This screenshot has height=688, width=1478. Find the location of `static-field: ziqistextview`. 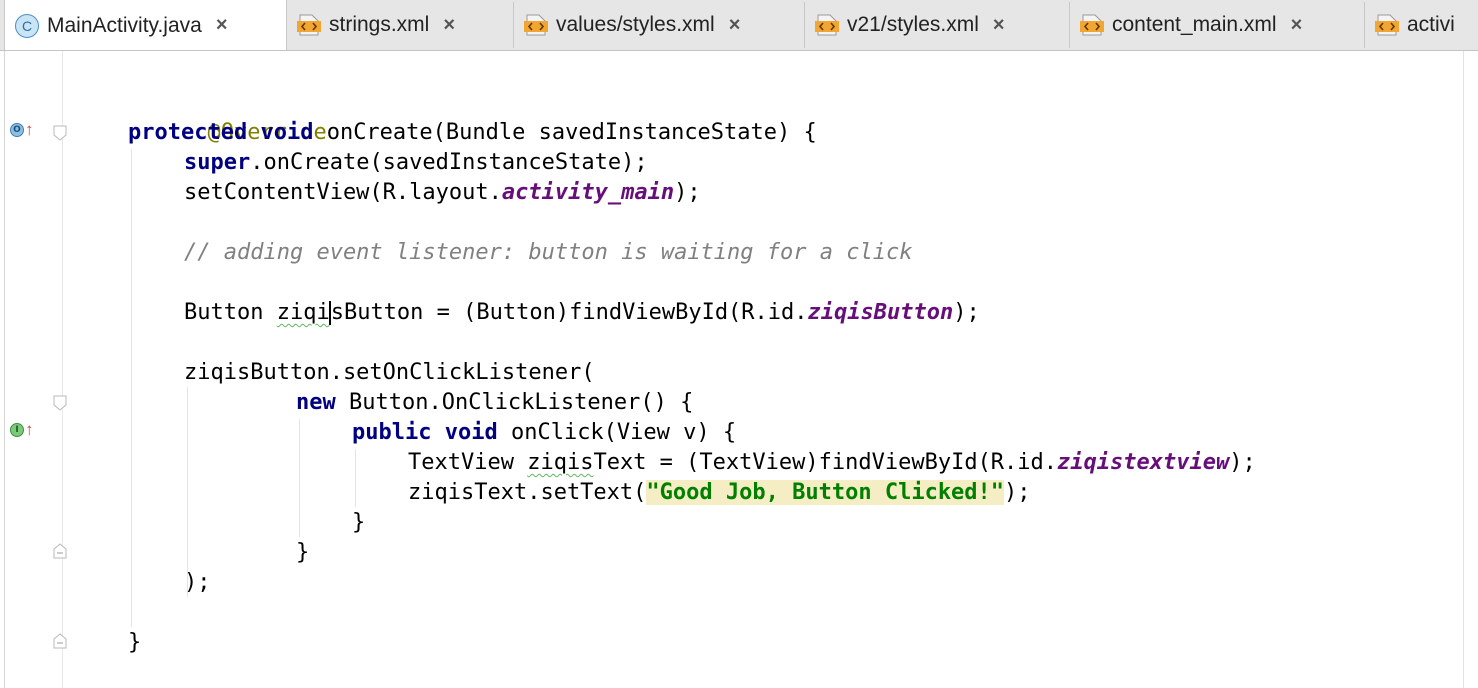

static-field: ziqistextview is located at coordinates (1143, 462).